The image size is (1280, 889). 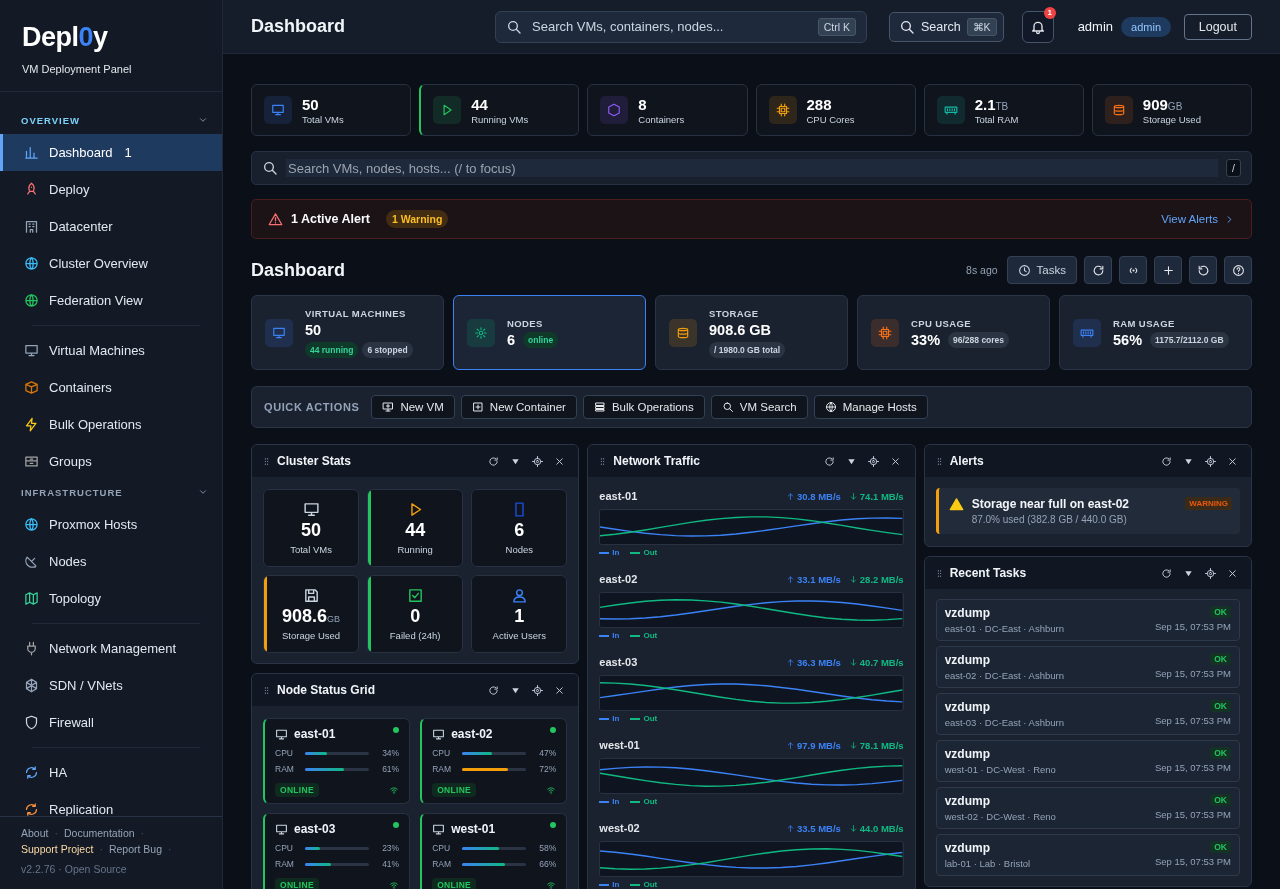 What do you see at coordinates (519, 616) in the screenshot?
I see `tile-value: 1` at bounding box center [519, 616].